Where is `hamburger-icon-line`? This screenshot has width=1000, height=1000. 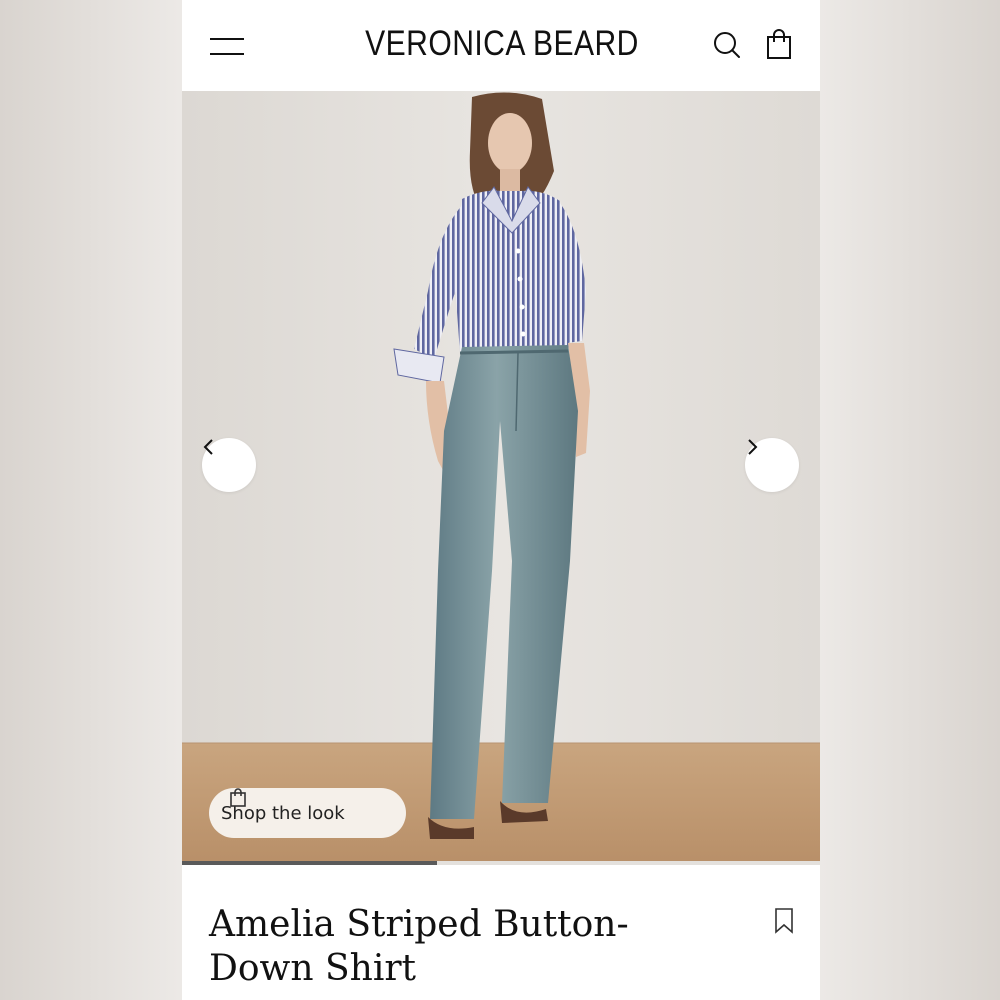
hamburger-icon-line is located at coordinates (227, 54).